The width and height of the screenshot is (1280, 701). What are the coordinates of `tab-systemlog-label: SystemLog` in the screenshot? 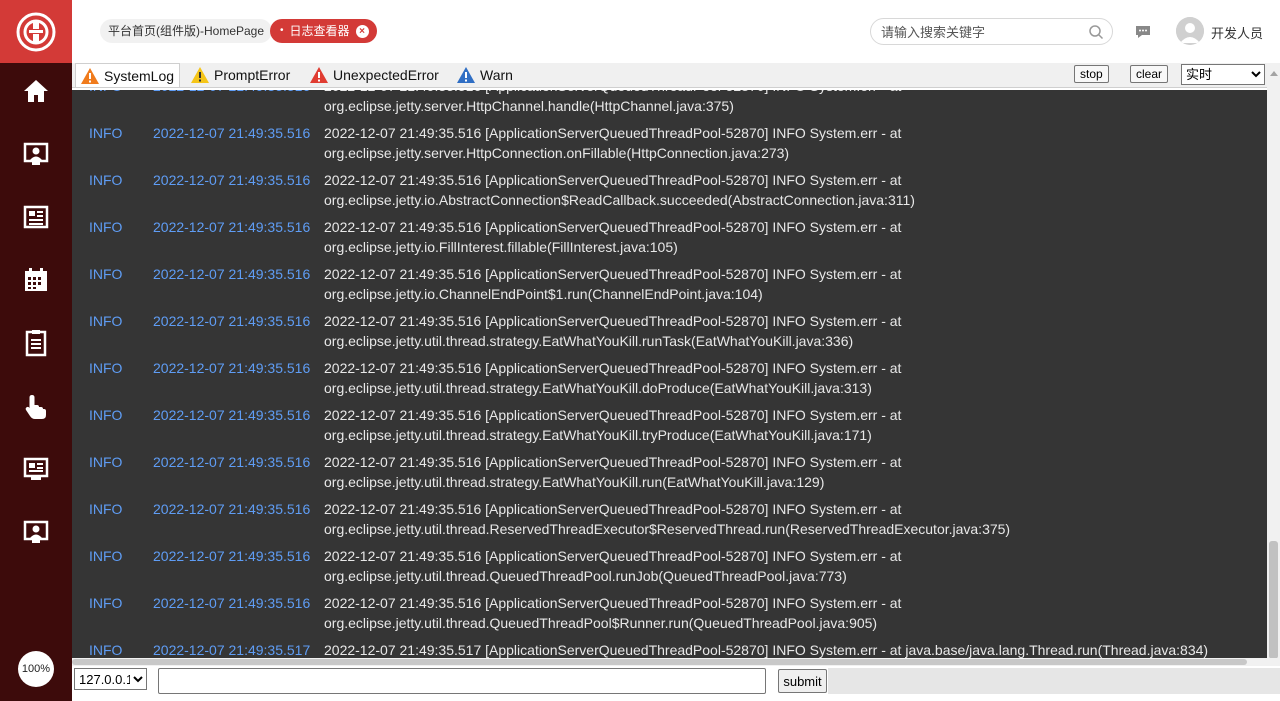 It's located at (139, 75).